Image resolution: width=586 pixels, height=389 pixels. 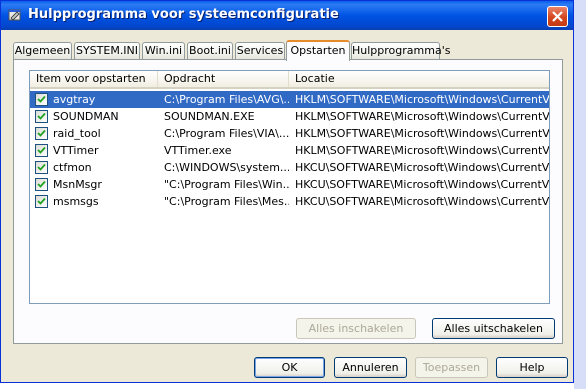 I want to click on command-cell: SOUNDMAN.EXE, so click(x=209, y=116).